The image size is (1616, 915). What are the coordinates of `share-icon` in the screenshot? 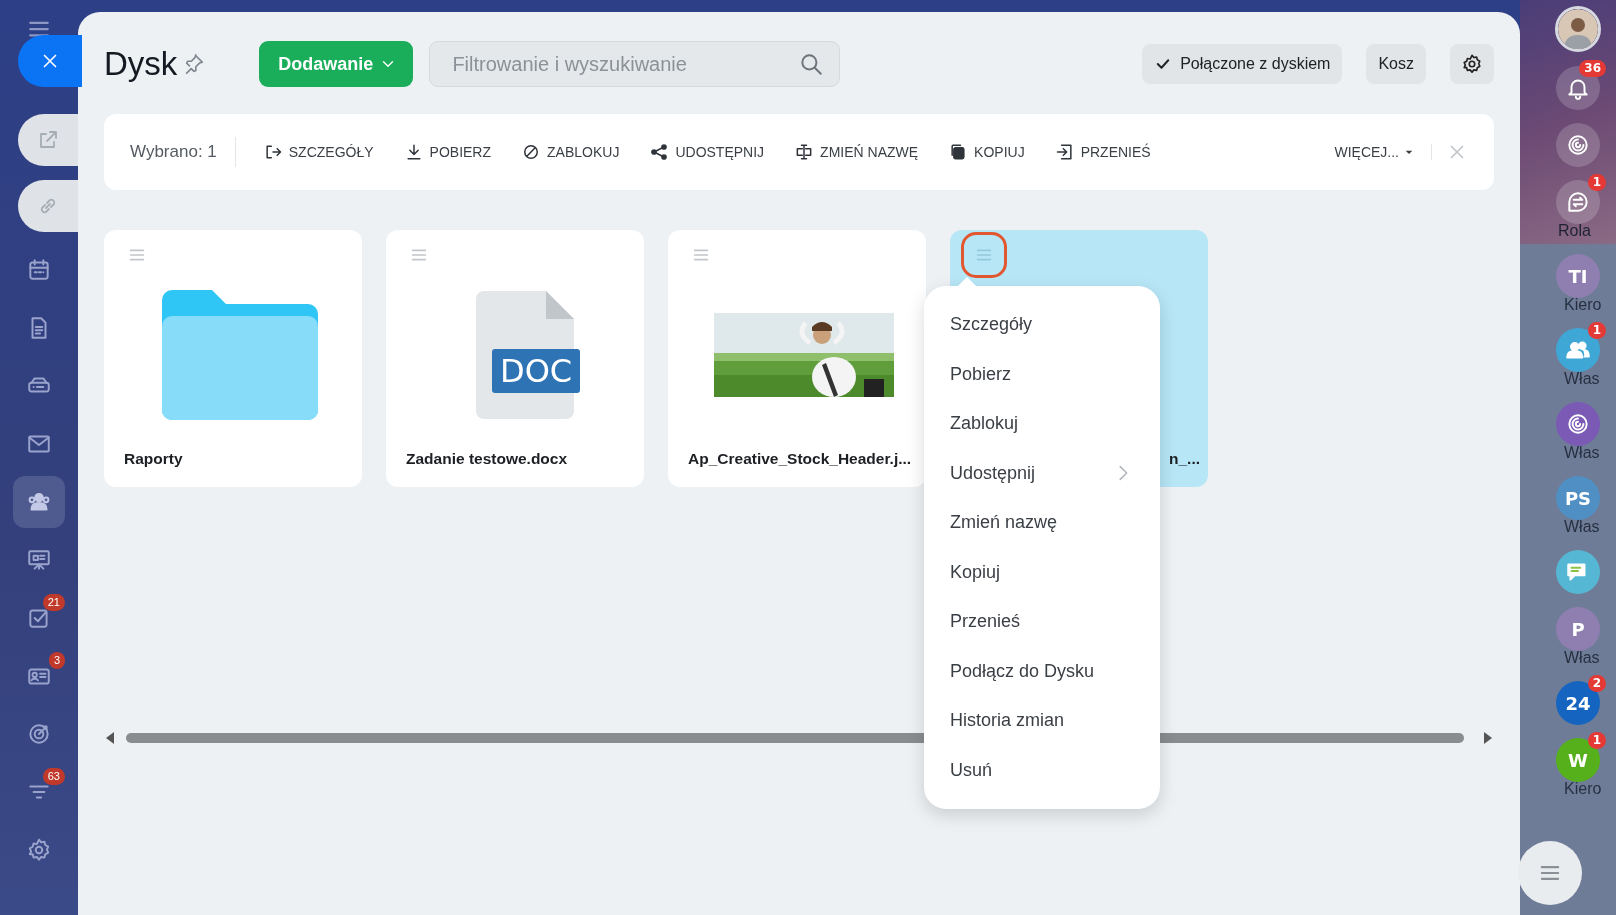 It's located at (659, 152).